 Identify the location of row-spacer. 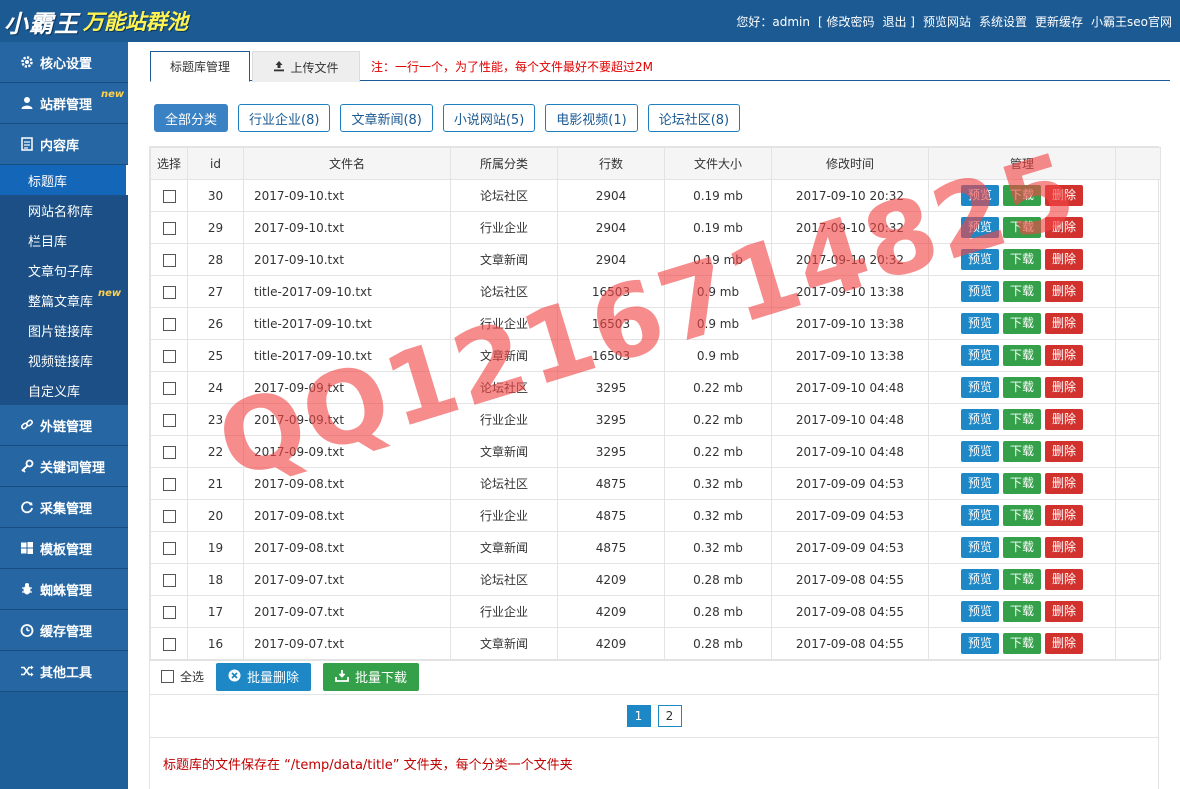
(1138, 451).